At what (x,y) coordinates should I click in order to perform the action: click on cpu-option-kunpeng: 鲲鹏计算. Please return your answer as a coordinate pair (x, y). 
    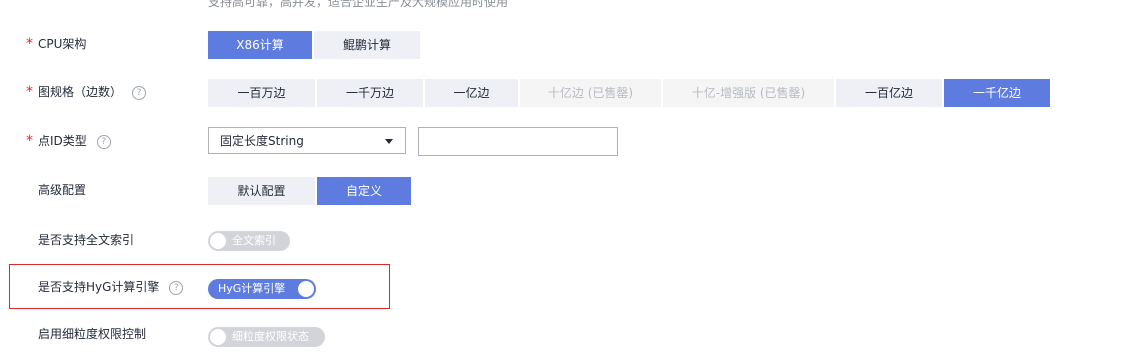
    Looking at the image, I should click on (367, 45).